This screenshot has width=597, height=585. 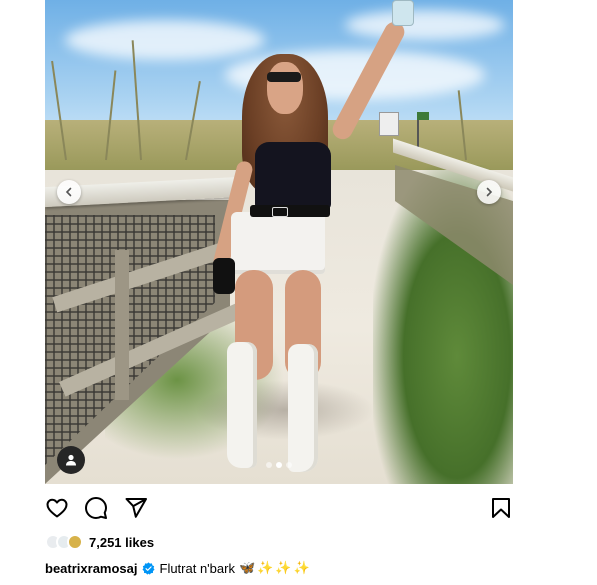 I want to click on bookmark-icon, so click(x=501, y=508).